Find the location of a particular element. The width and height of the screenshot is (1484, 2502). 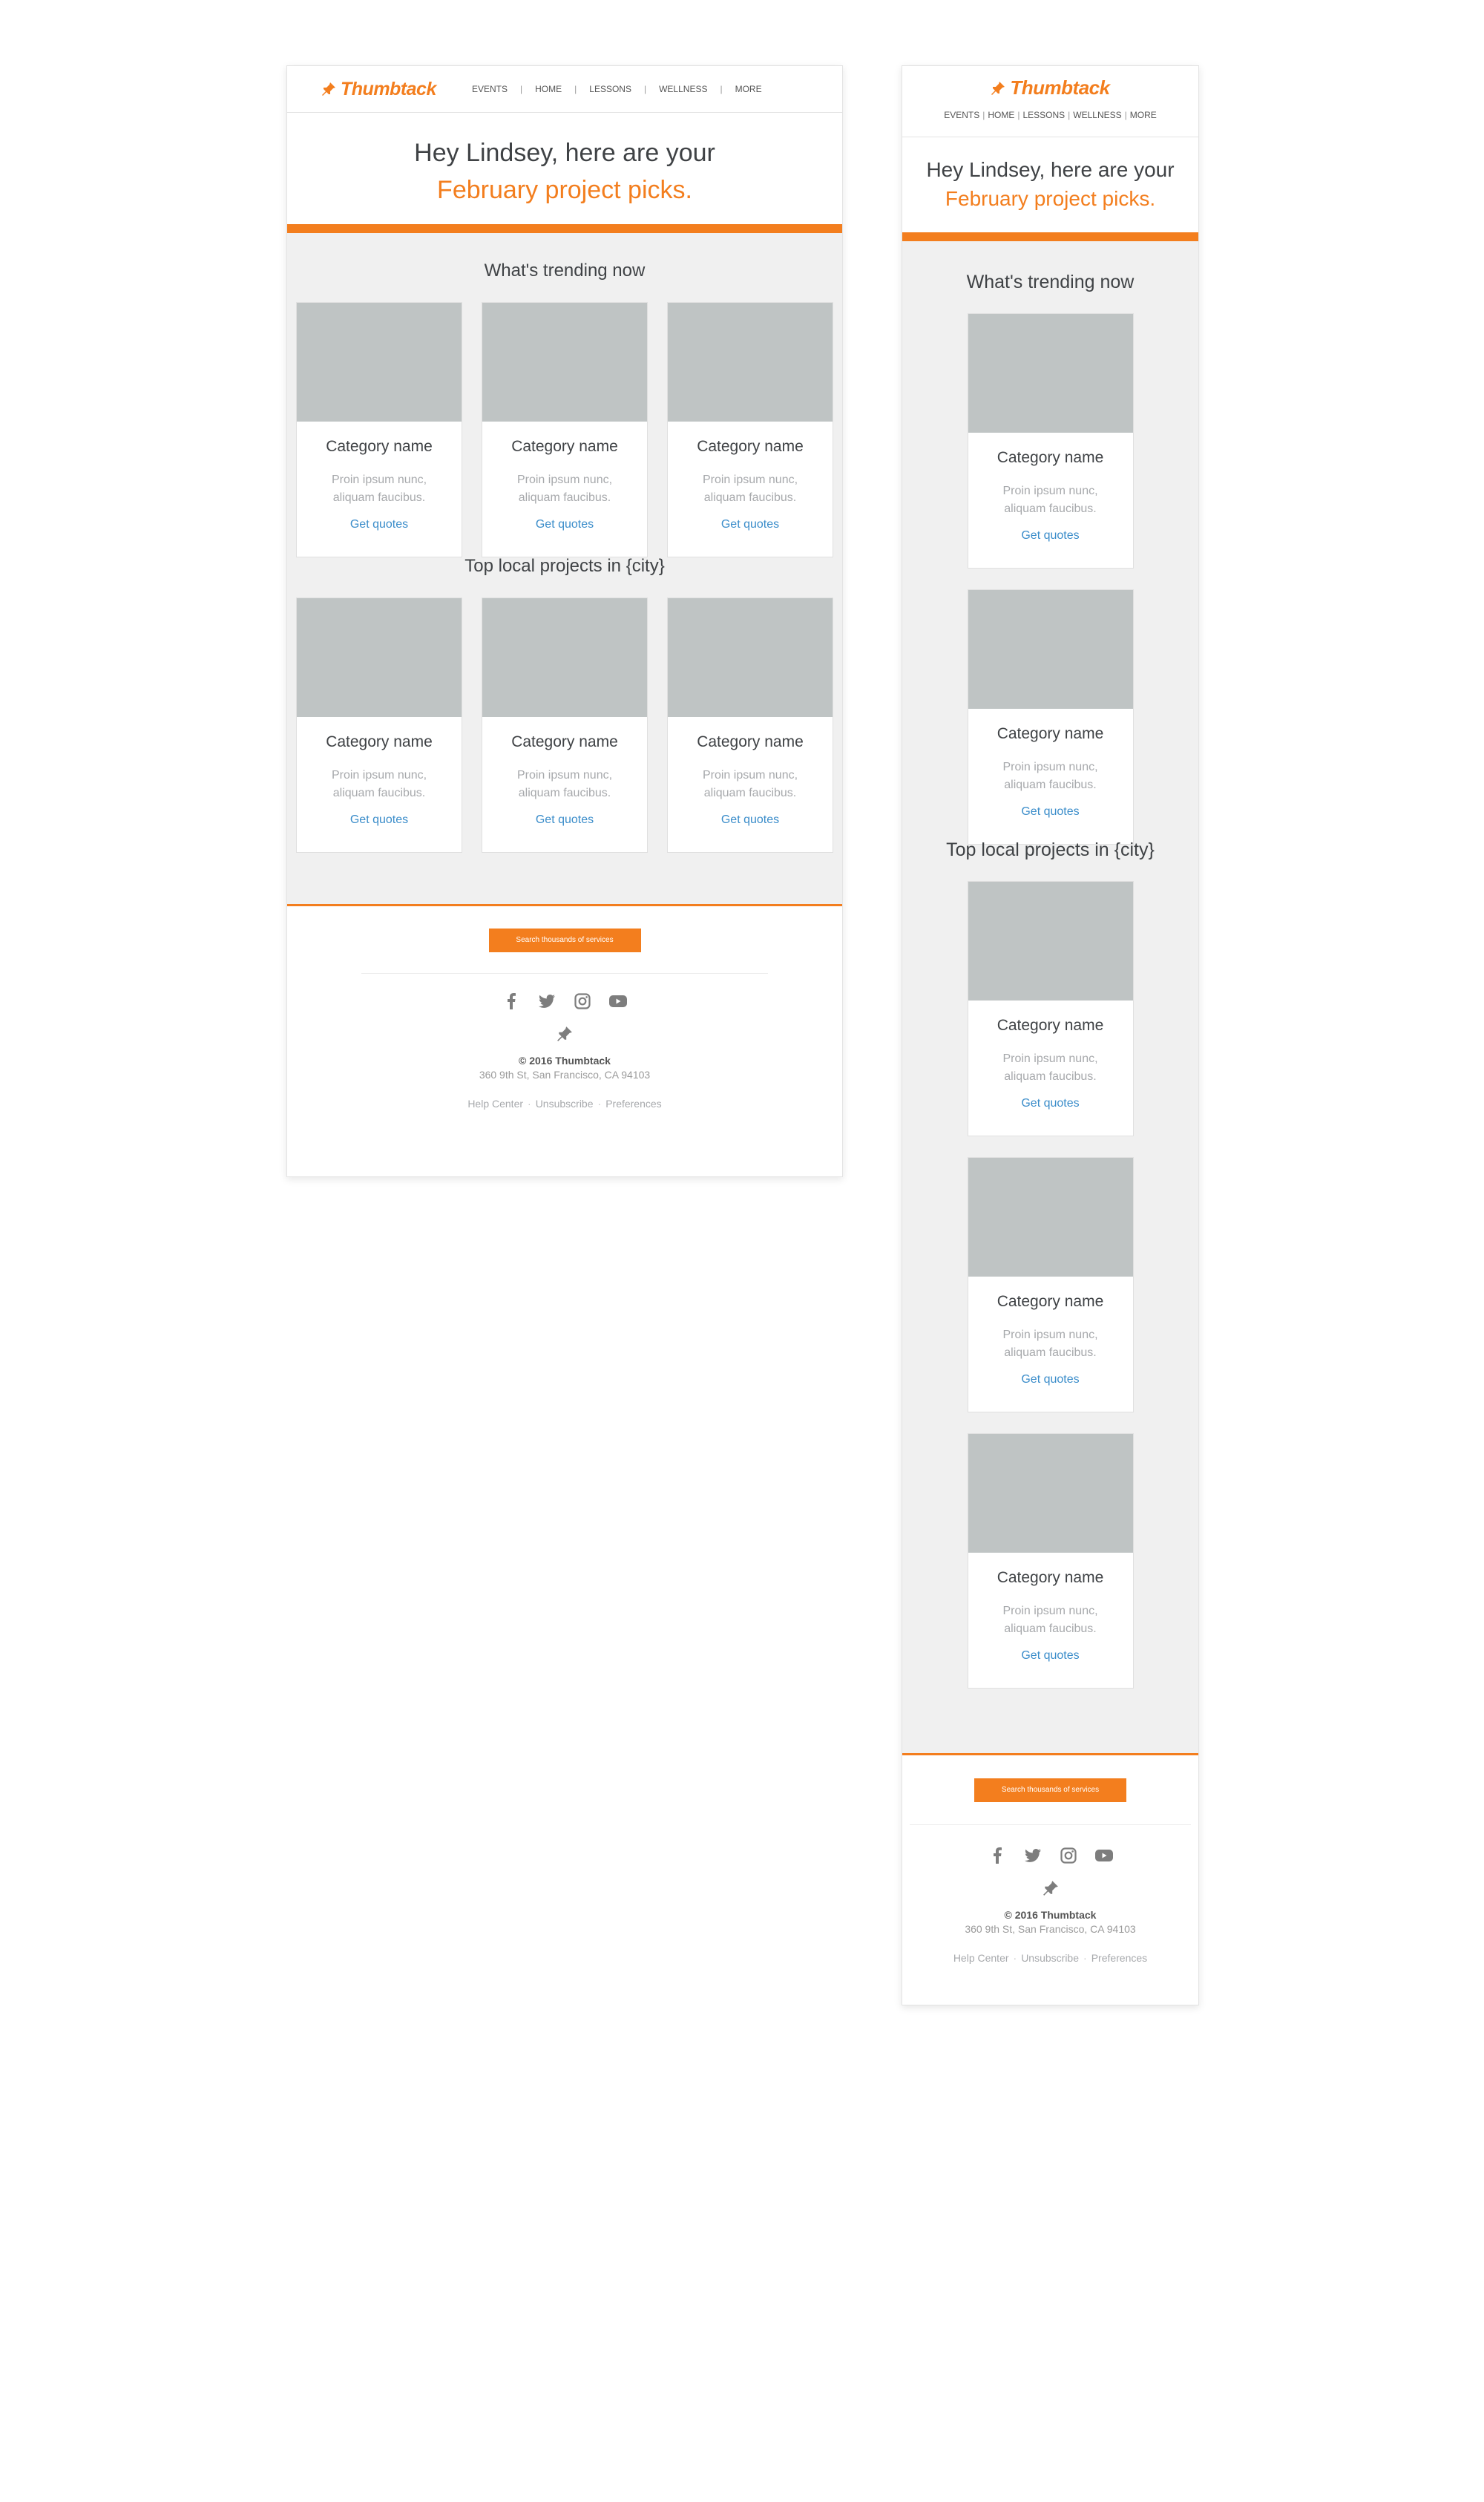

hero-greeting: Hey Lindsey, here are your is located at coordinates (564, 153).